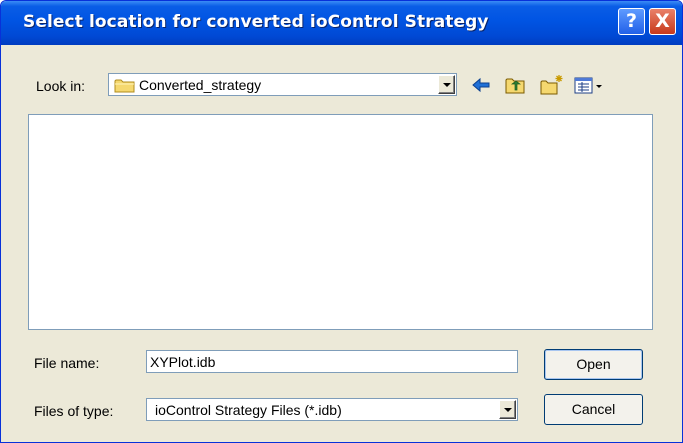 This screenshot has height=443, width=683. What do you see at coordinates (61, 86) in the screenshot?
I see `look-in-label: Look in:` at bounding box center [61, 86].